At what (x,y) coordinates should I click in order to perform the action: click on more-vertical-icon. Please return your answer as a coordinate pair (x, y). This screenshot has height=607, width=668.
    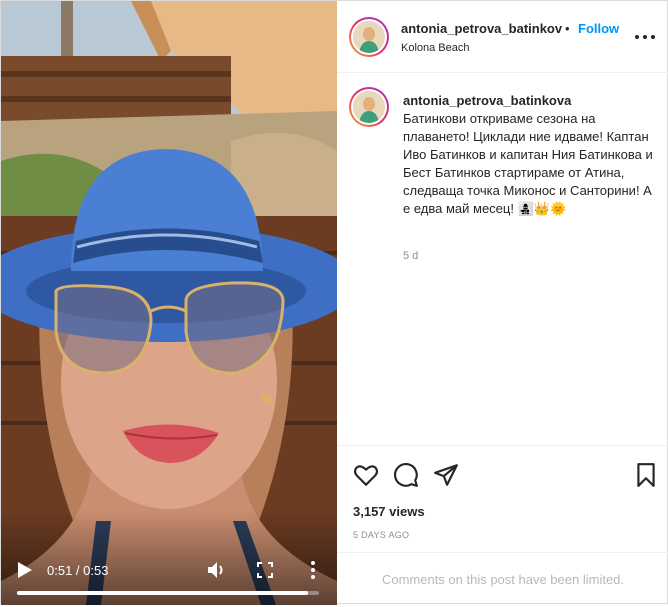
    Looking at the image, I should click on (313, 570).